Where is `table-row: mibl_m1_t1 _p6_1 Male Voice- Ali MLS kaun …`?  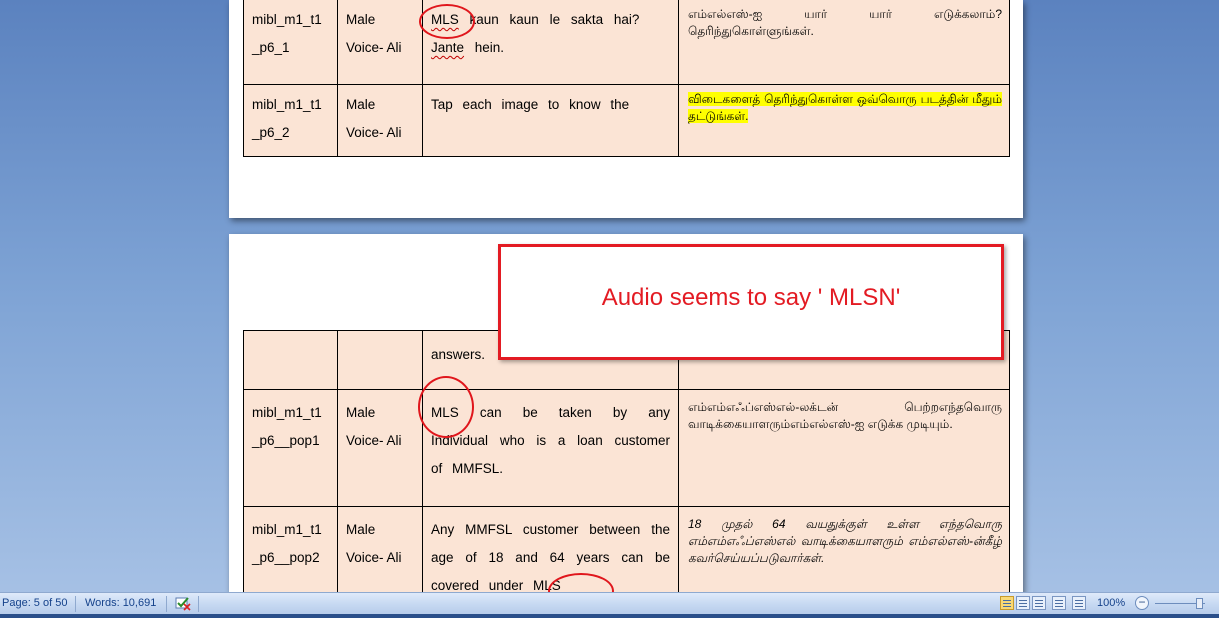
table-row: mibl_m1_t1 _p6_1 Male Voice- Ali MLS kaun … is located at coordinates (626, 42).